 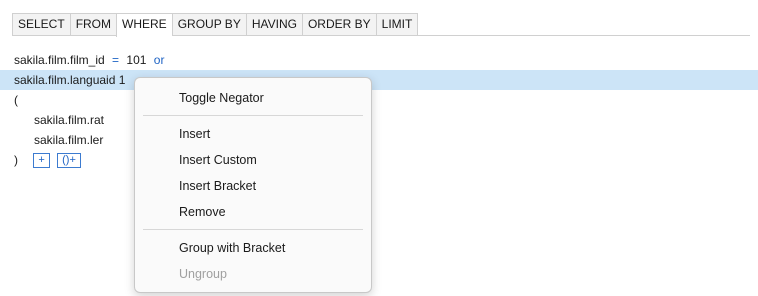 I want to click on condition-field: sakila.film.rat, so click(x=69, y=120).